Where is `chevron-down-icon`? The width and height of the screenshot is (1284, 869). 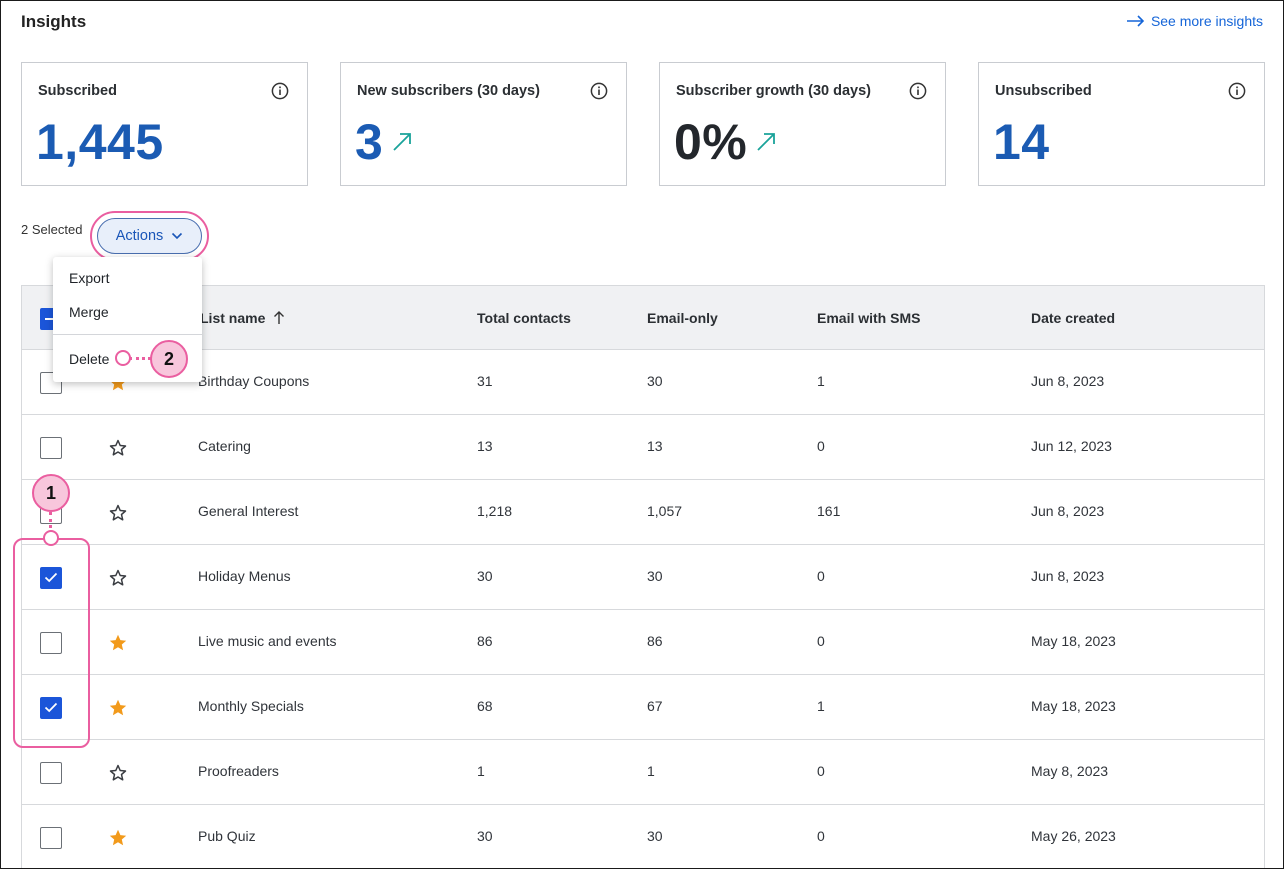
chevron-down-icon is located at coordinates (177, 236).